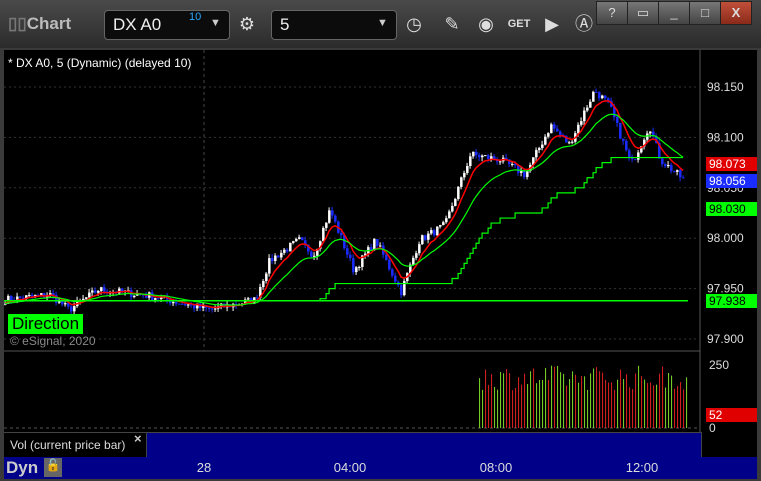 The height and width of the screenshot is (481, 761). Describe the element at coordinates (334, 25) in the screenshot. I see `interval-select: 5 ▼` at that location.